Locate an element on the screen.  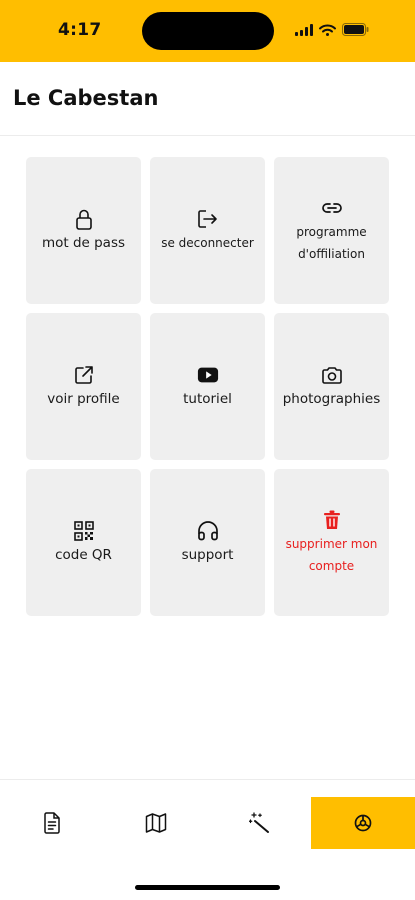
wifi-icon is located at coordinates (327, 30).